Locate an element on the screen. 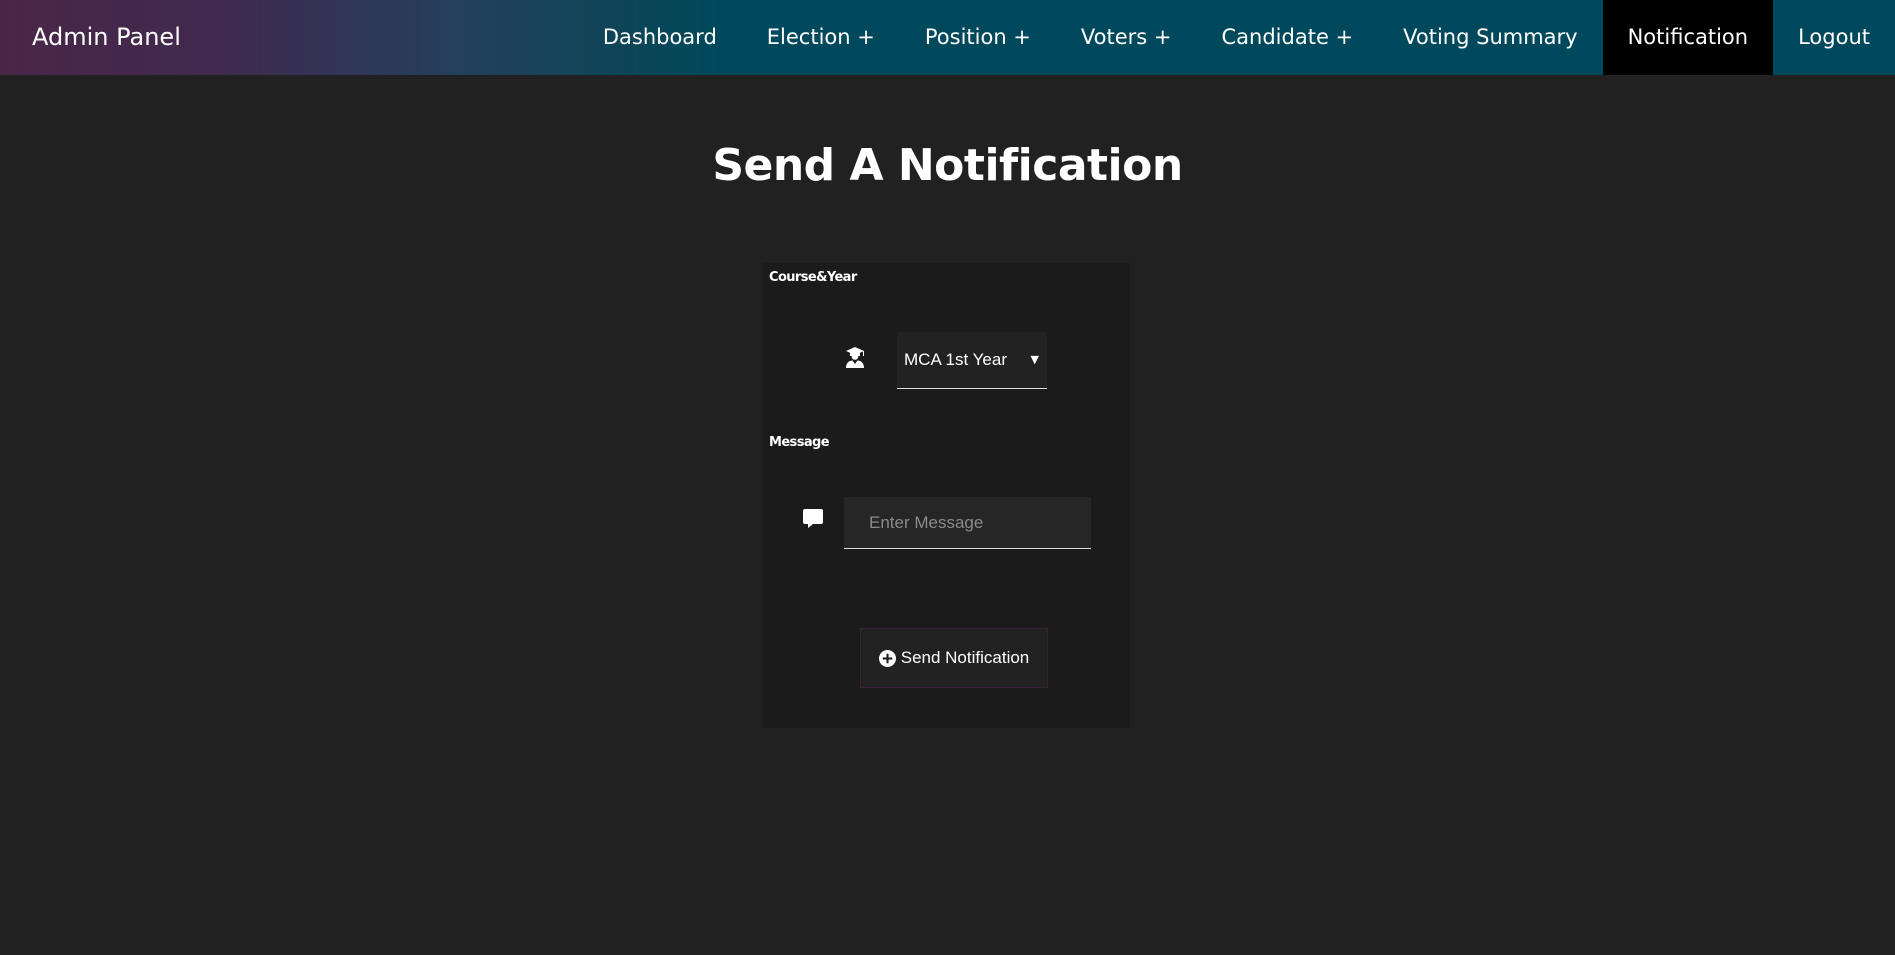 The height and width of the screenshot is (955, 1895). send-notification-button: Send Notification is located at coordinates (954, 658).